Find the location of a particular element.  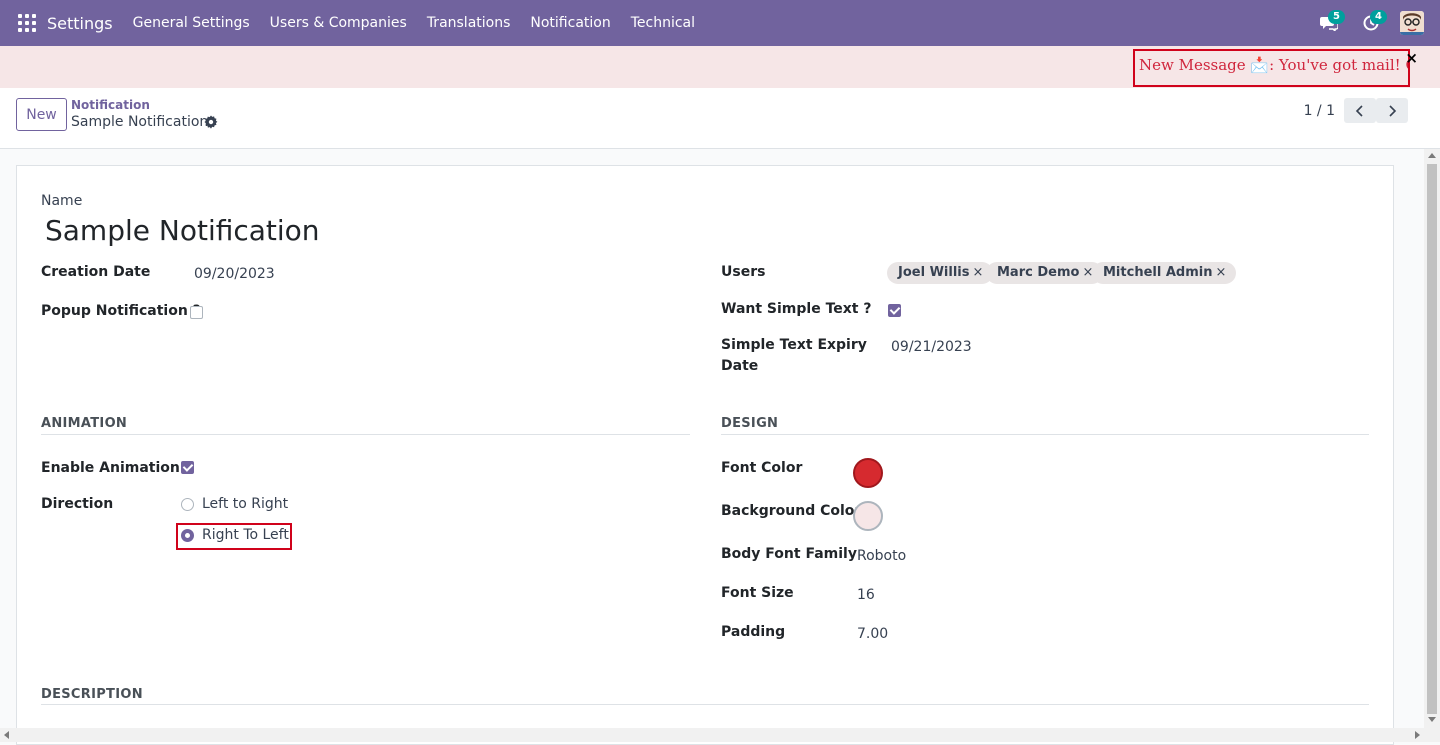

menu-general-settings: General Settings is located at coordinates (191, 23).